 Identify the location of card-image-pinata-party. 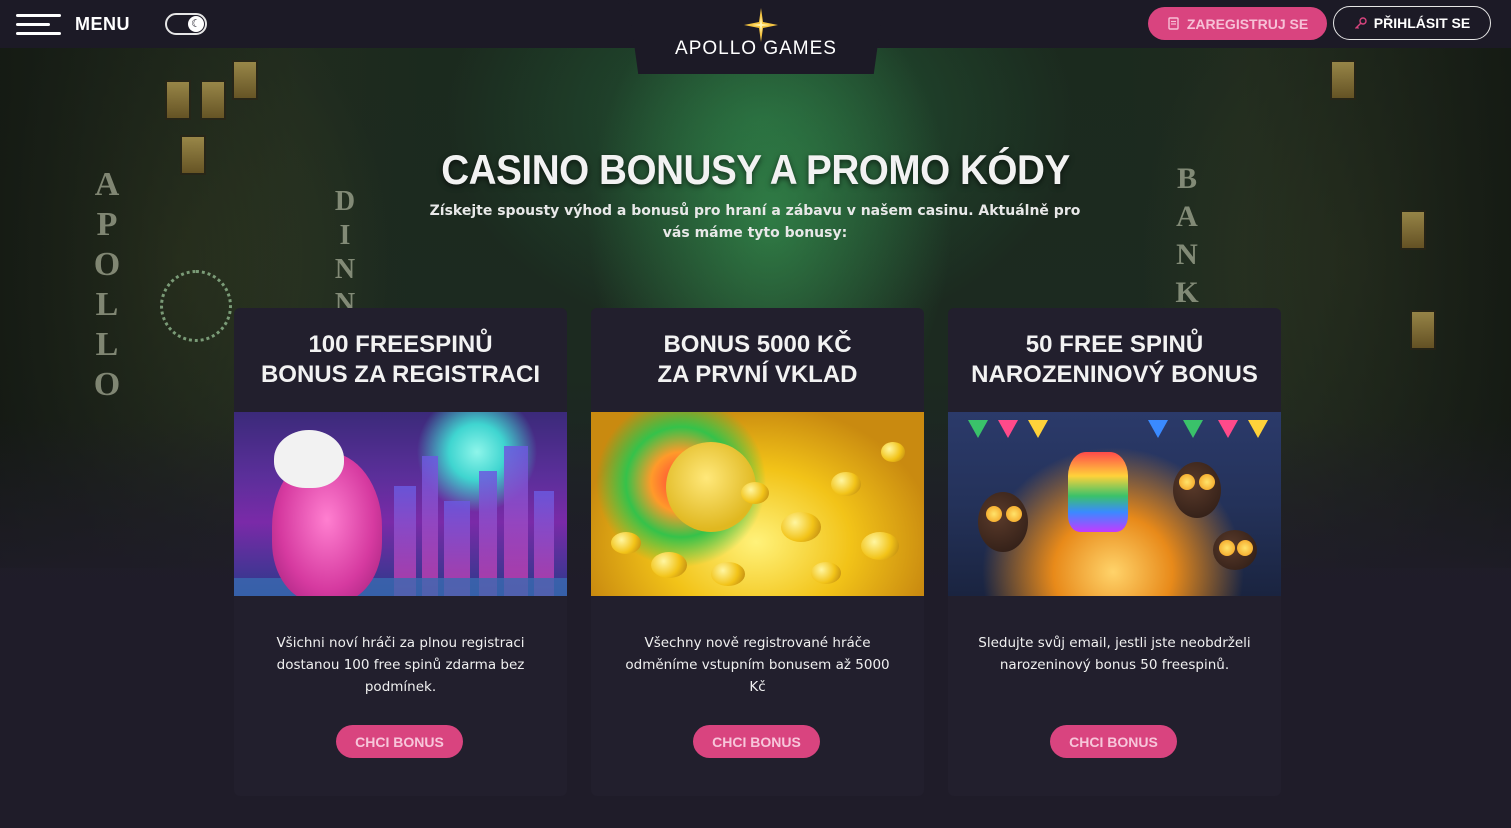
(1114, 504).